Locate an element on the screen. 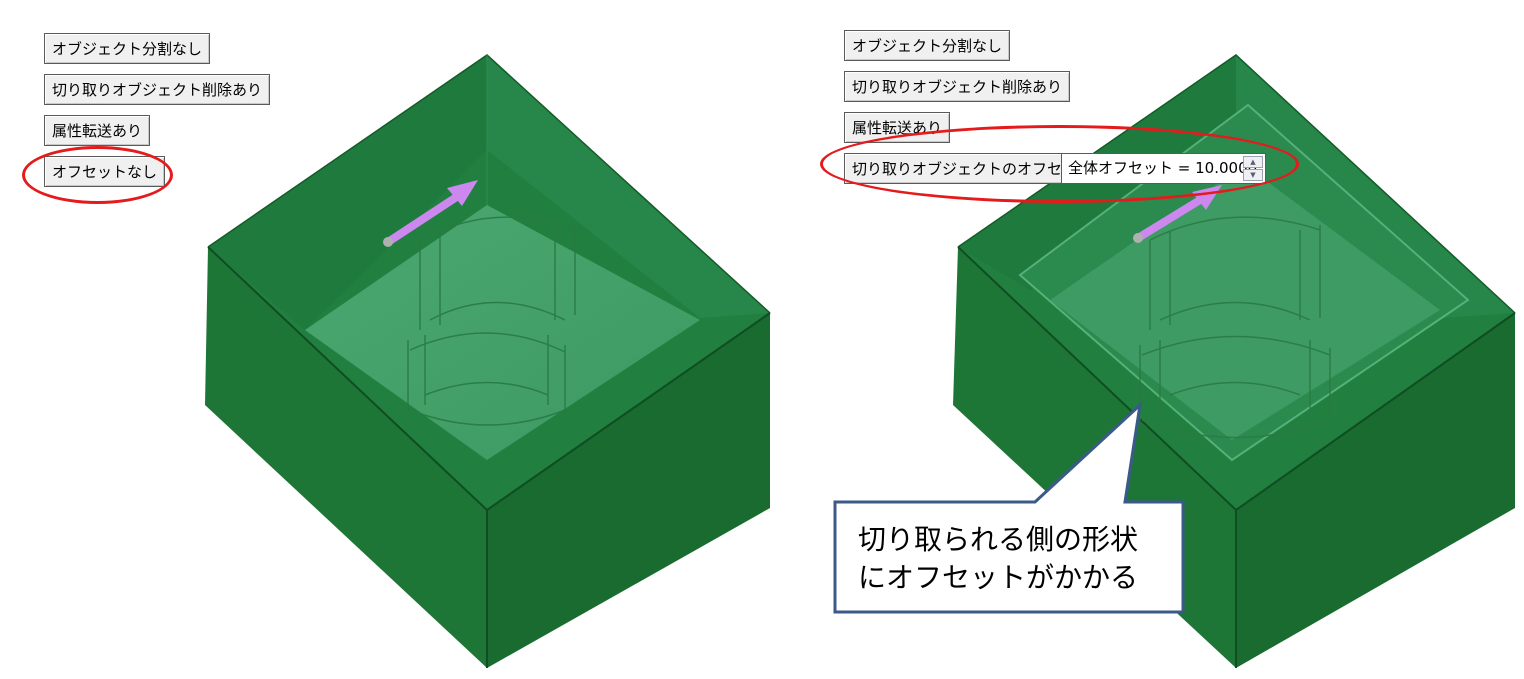  attribute-transfer-button: 属性転送あり is located at coordinates (97, 130).